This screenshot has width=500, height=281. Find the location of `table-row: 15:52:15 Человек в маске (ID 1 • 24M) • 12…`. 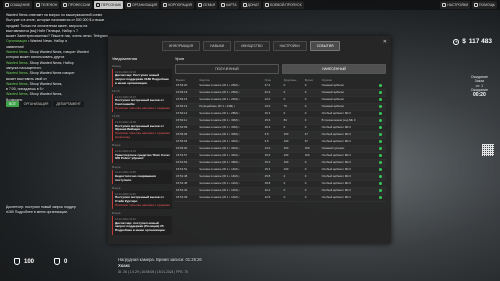

table-row: 15:52:15 Человек в маске (ID 1 • 24M) • 12… is located at coordinates (280, 100).